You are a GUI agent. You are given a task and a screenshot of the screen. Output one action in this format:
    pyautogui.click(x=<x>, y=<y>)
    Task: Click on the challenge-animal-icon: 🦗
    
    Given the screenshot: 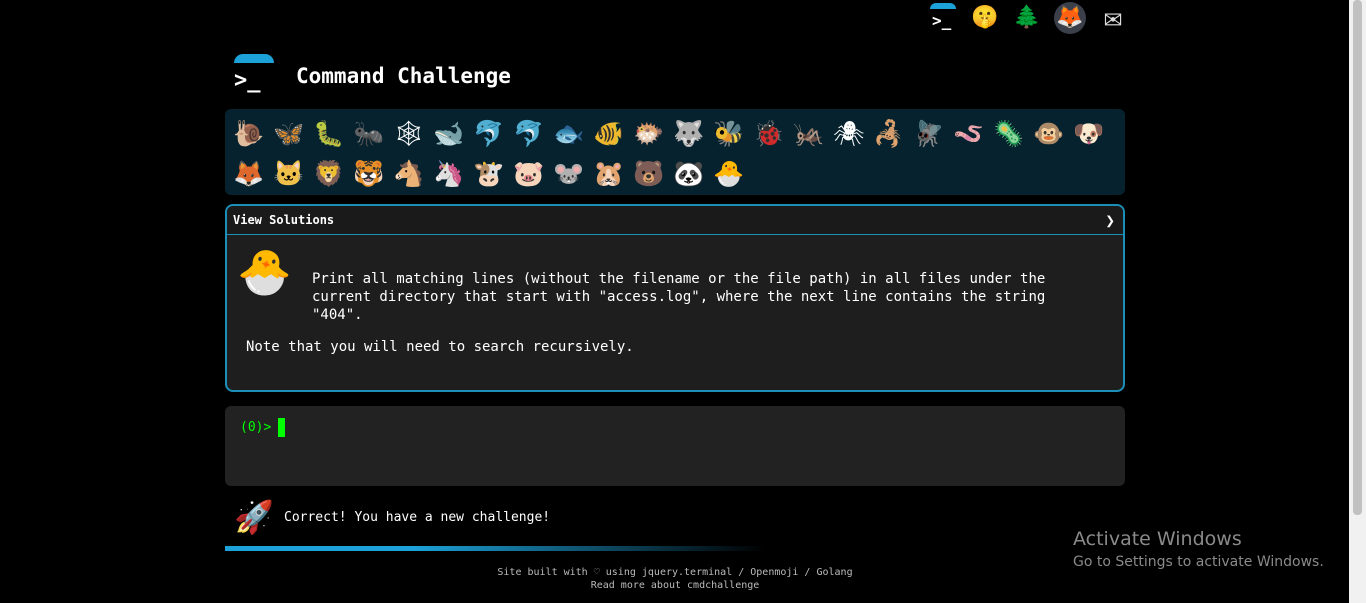 What is the action you would take?
    pyautogui.click(x=809, y=133)
    